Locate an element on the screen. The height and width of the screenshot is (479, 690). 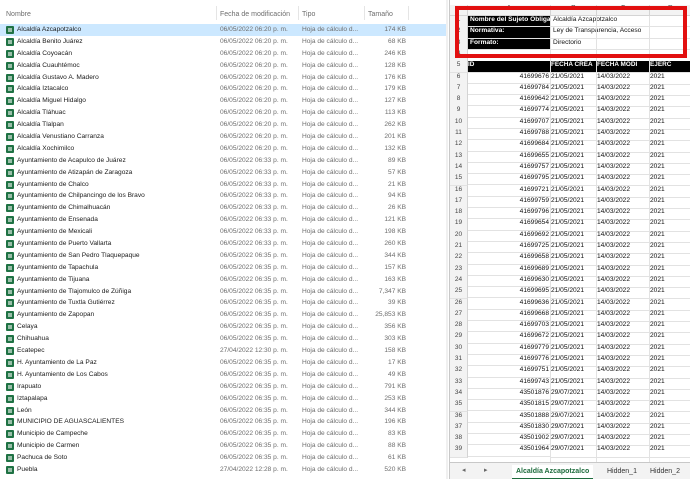
meta-label-cell: Formato: is located at coordinates (509, 44).